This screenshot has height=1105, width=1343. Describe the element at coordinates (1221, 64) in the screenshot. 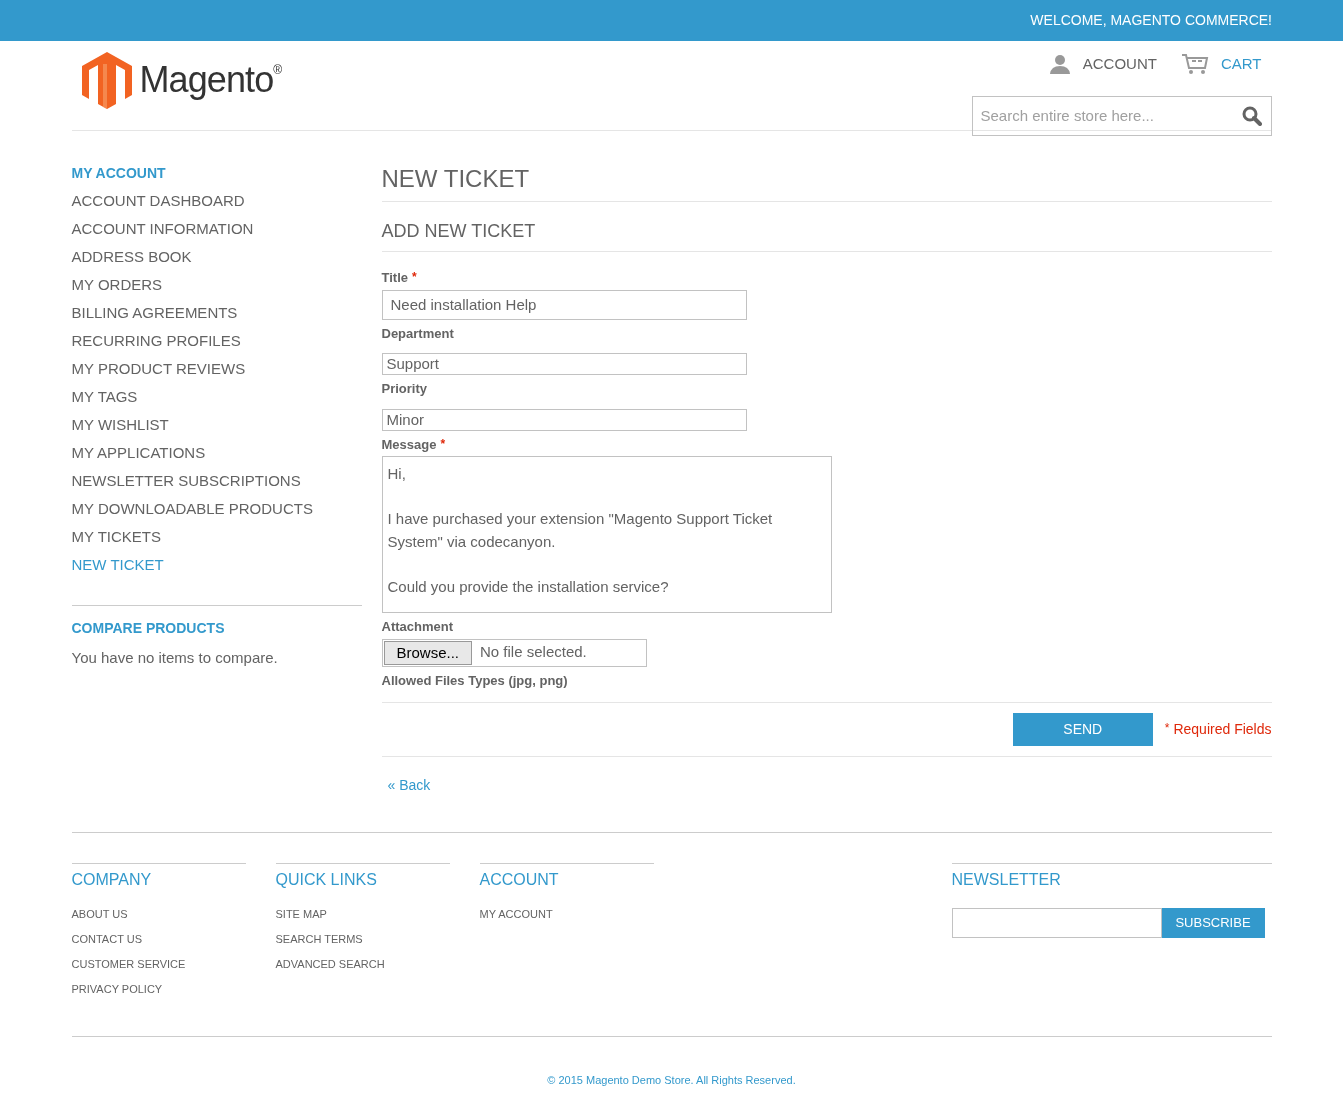

I see `cart-link: CART` at that location.